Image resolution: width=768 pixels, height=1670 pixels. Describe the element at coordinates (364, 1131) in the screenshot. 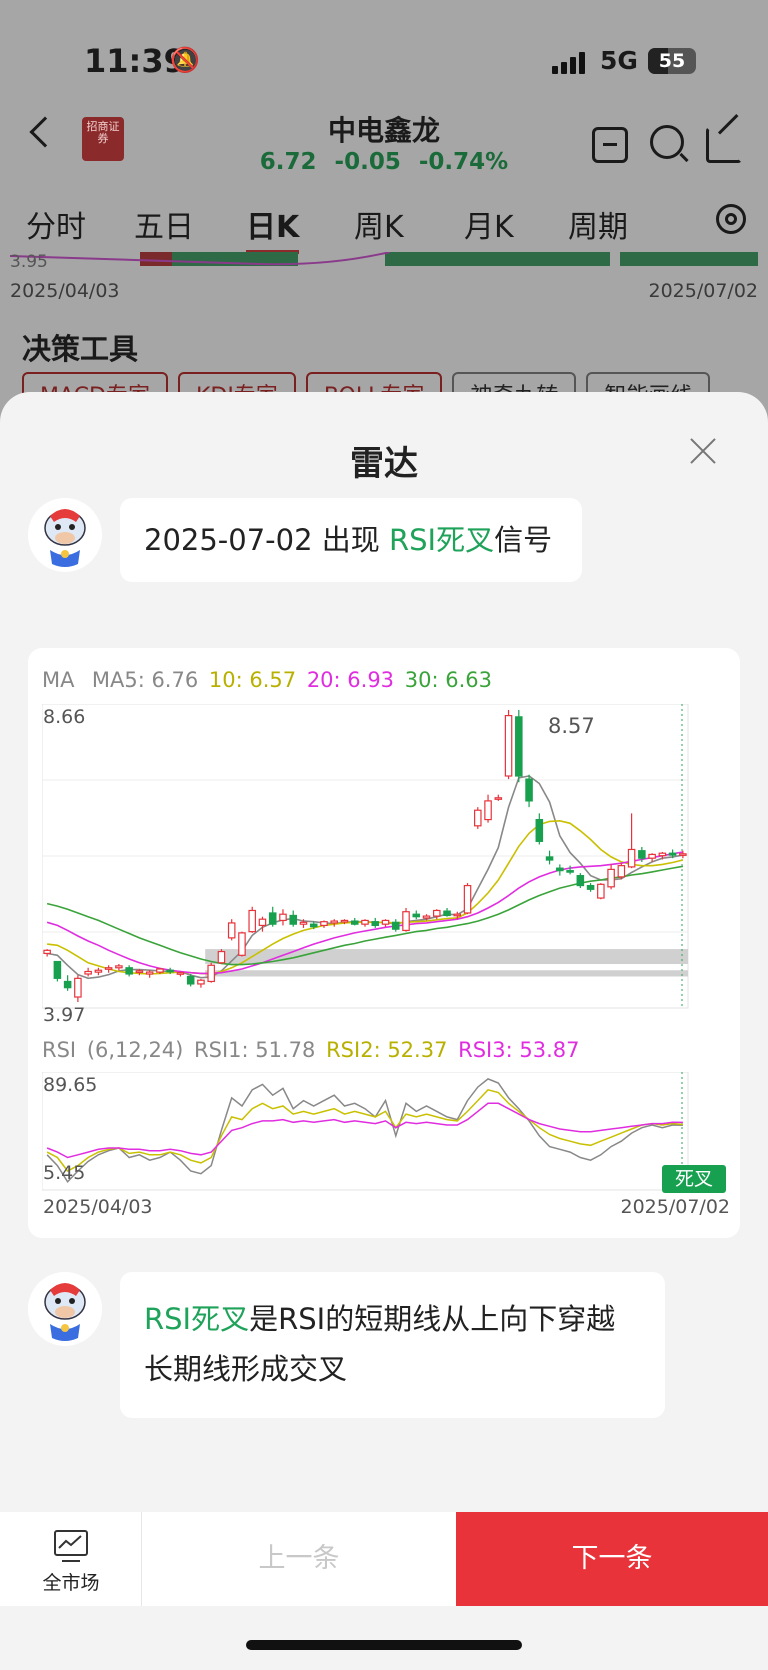

I see `rsi1-line` at that location.